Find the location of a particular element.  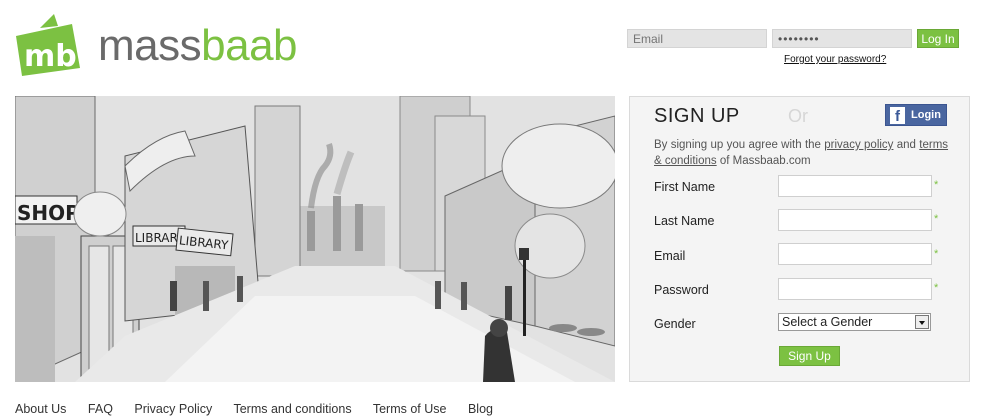

facebook-login-button: f Login is located at coordinates (916, 115).